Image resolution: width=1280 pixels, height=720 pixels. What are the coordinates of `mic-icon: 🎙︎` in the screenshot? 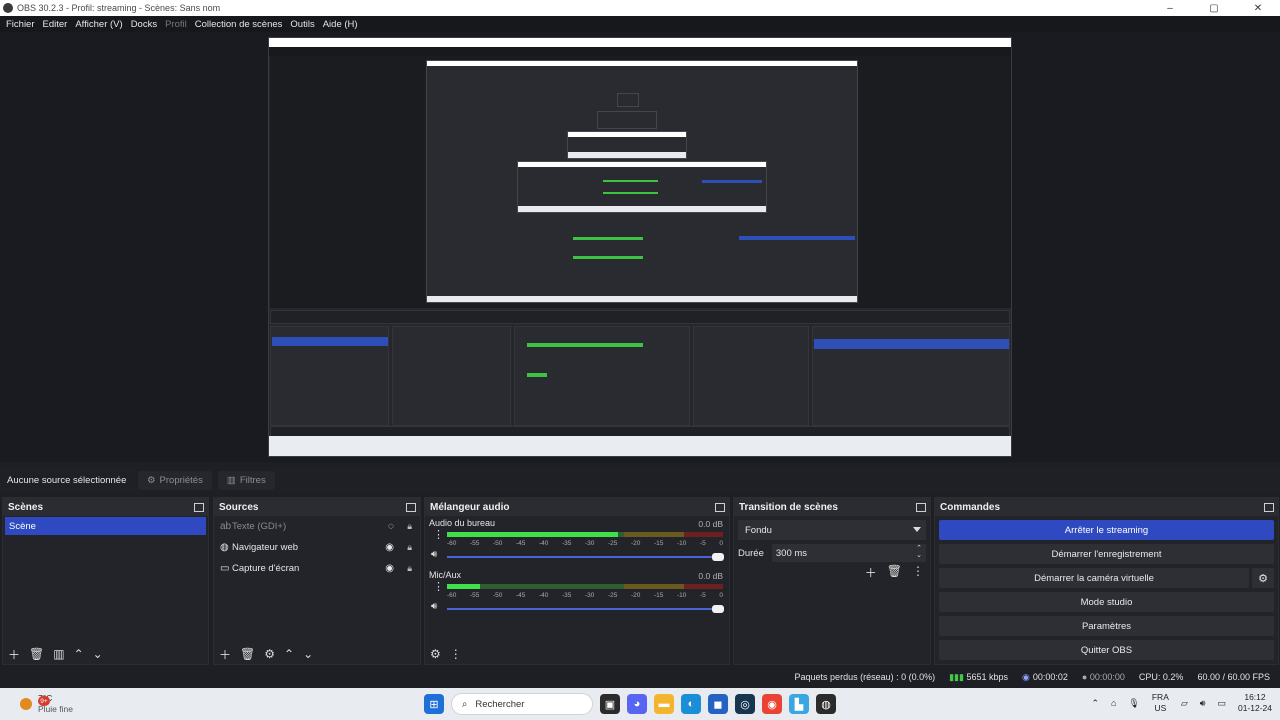 It's located at (1133, 703).